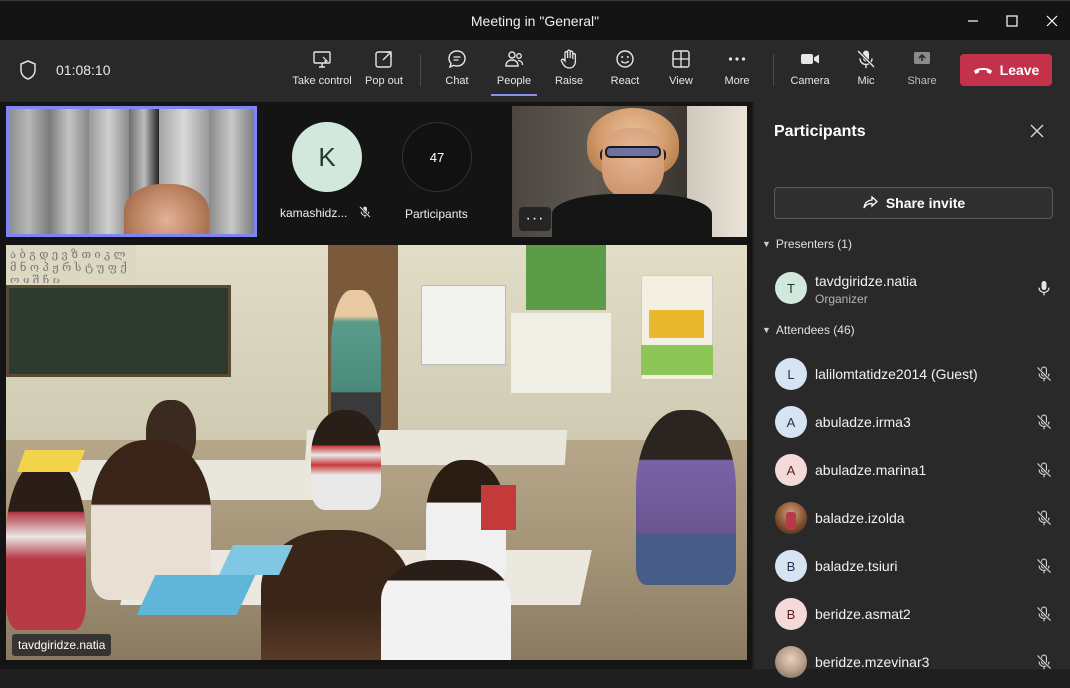 This screenshot has height=688, width=1070. I want to click on avatar: B, so click(791, 566).